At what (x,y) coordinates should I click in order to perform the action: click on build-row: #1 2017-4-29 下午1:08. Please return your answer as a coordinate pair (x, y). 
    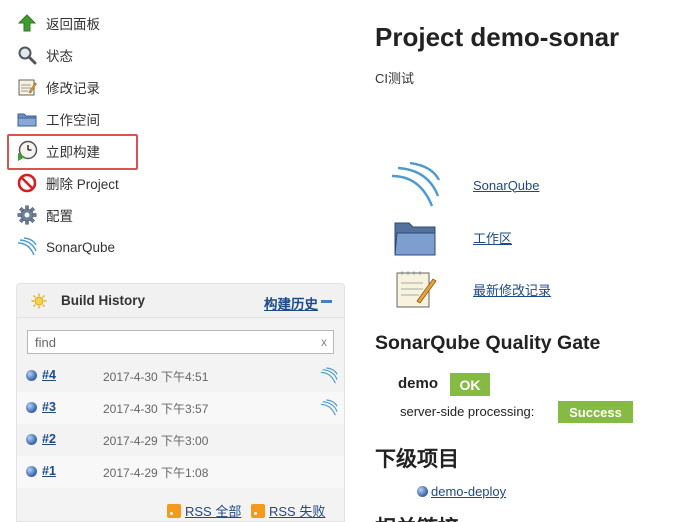
    Looking at the image, I should click on (180, 472).